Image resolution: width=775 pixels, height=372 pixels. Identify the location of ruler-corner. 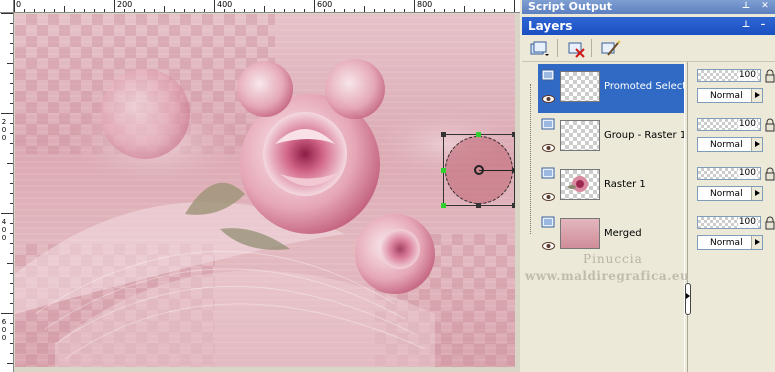
(7, 6).